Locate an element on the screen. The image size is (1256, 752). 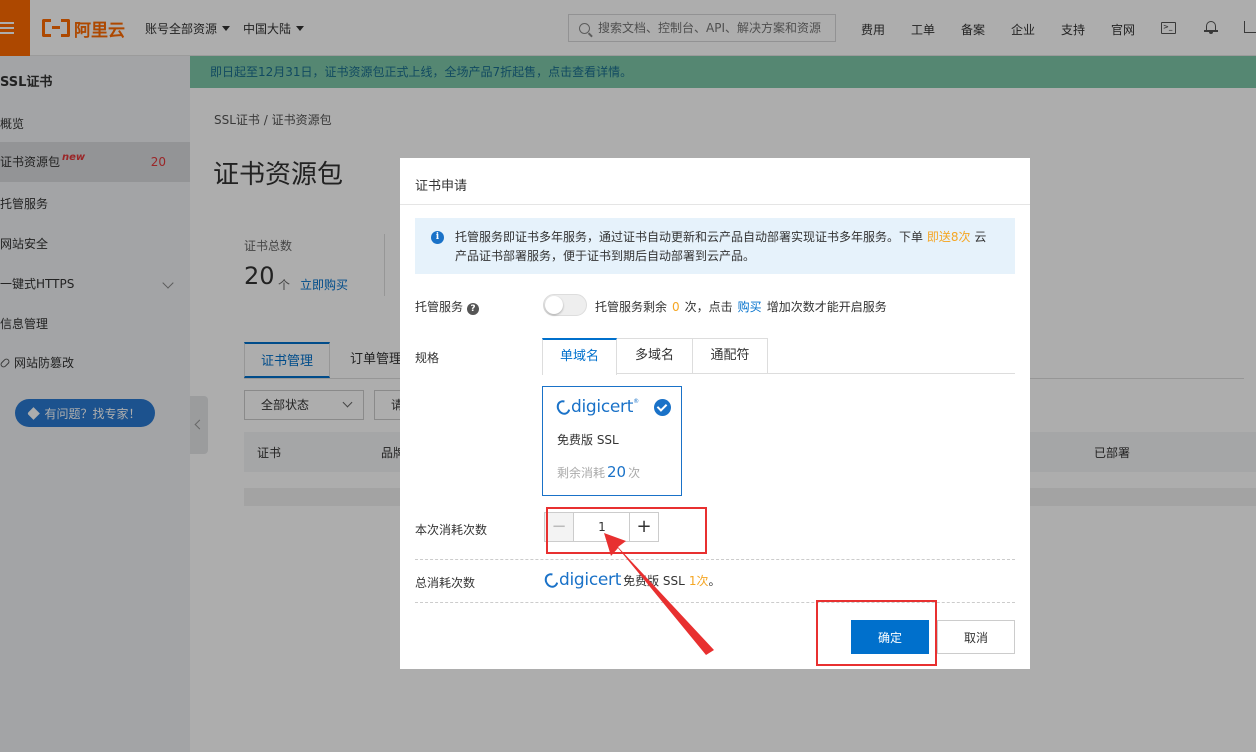
info-text: 云 is located at coordinates (980, 237).